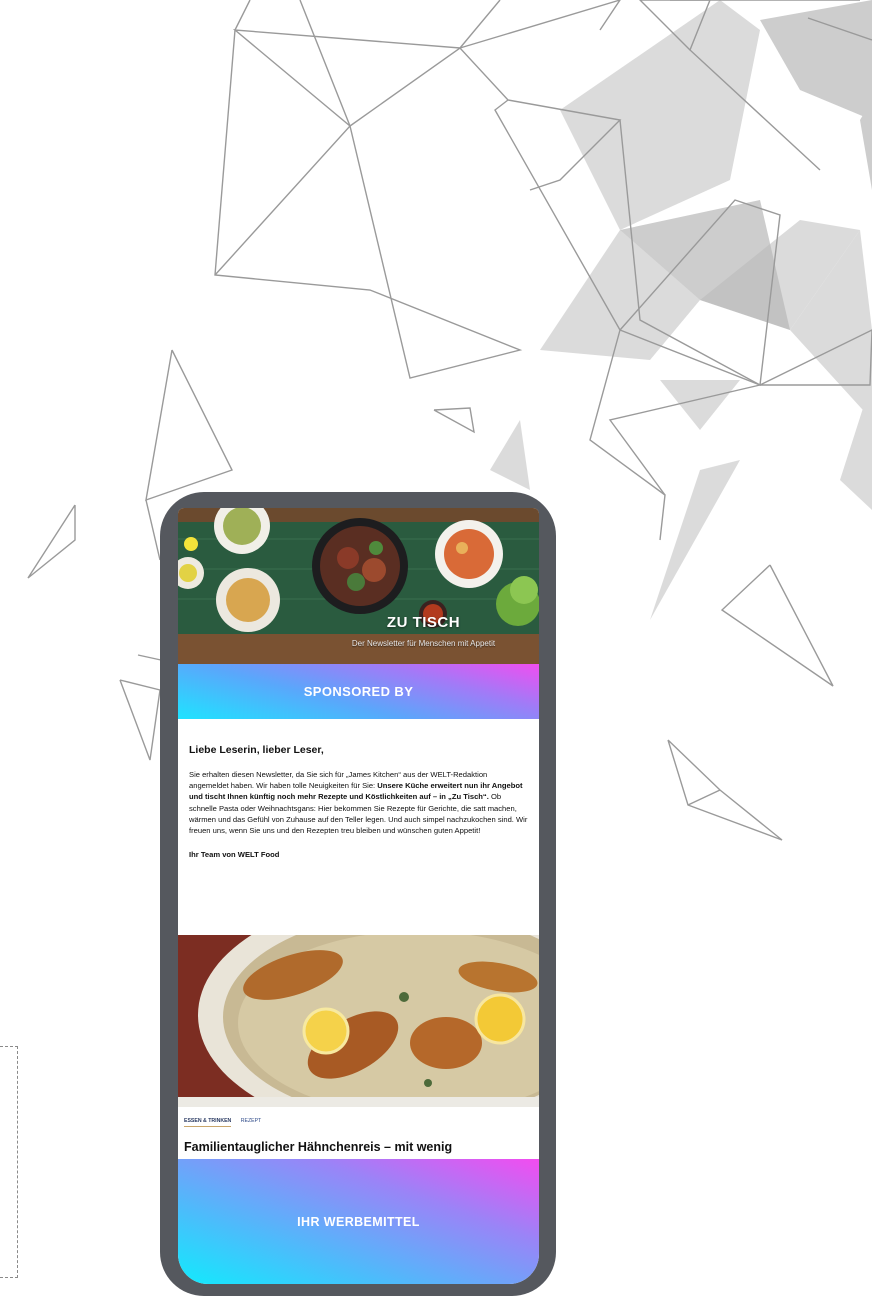 Image resolution: width=872 pixels, height=1296 pixels. Describe the element at coordinates (423, 643) in the screenshot. I see `newsletter-subtitle: Der Newsletter für Menschen mit Appetit` at that location.